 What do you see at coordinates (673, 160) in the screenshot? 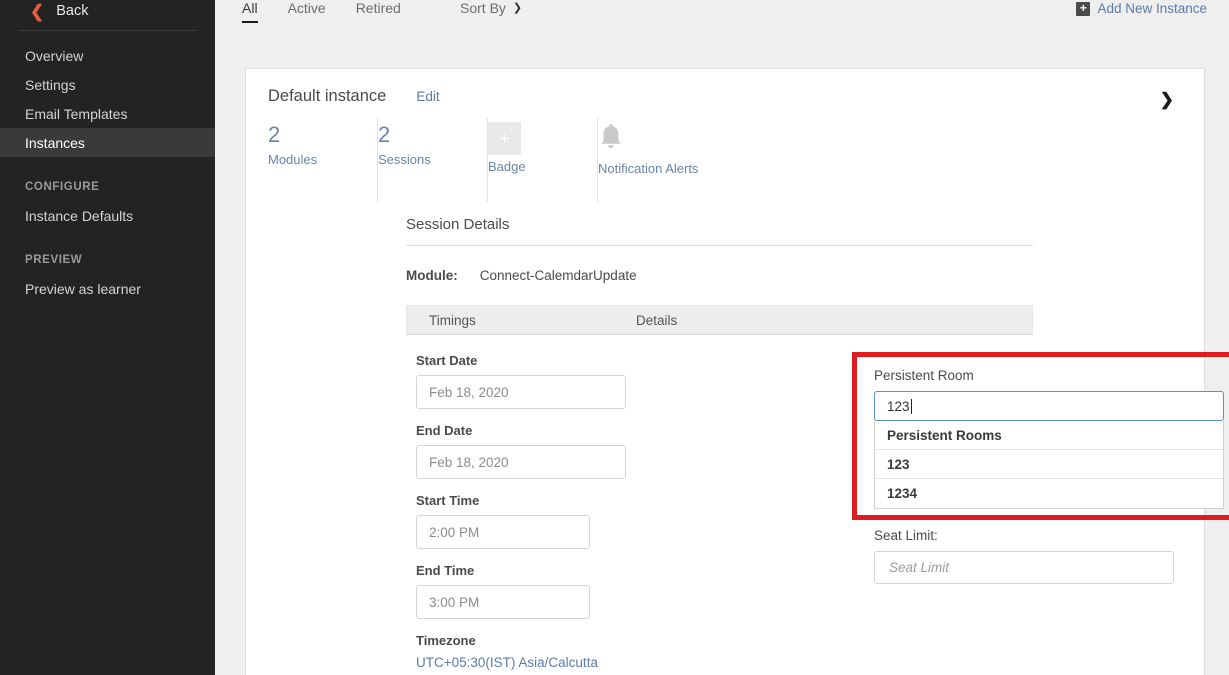
I see `stat-notification-alerts: Notification Alerts` at bounding box center [673, 160].